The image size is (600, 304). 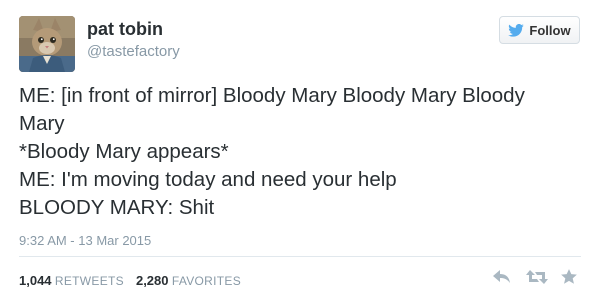 I want to click on user-display-name: pat tobin, so click(x=125, y=29).